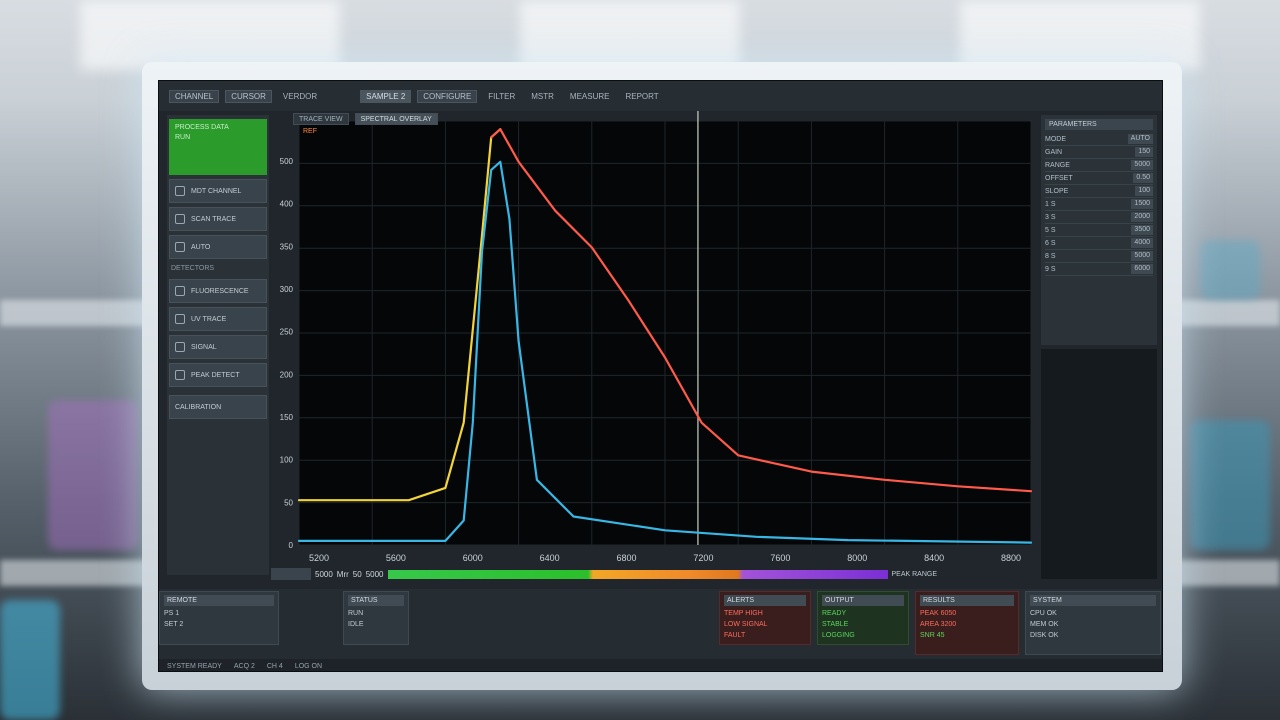 Image resolution: width=1280 pixels, height=720 pixels. I want to click on sidebar-item-label: FLUORESCENCE, so click(220, 291).